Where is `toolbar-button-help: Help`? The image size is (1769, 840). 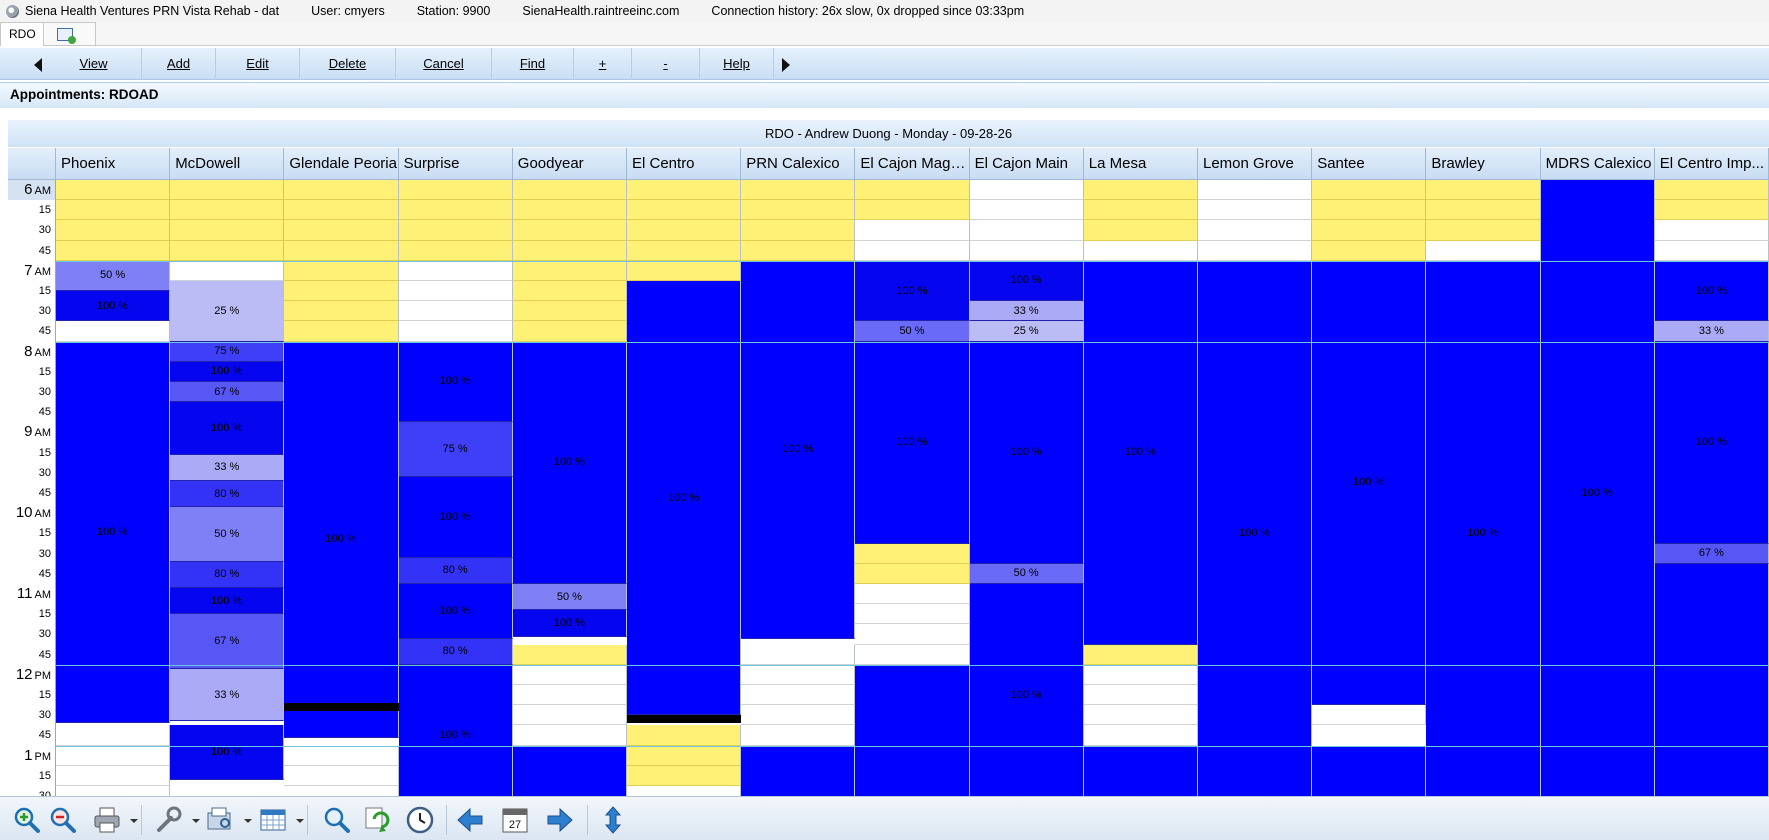
toolbar-button-help: Help is located at coordinates (737, 64).